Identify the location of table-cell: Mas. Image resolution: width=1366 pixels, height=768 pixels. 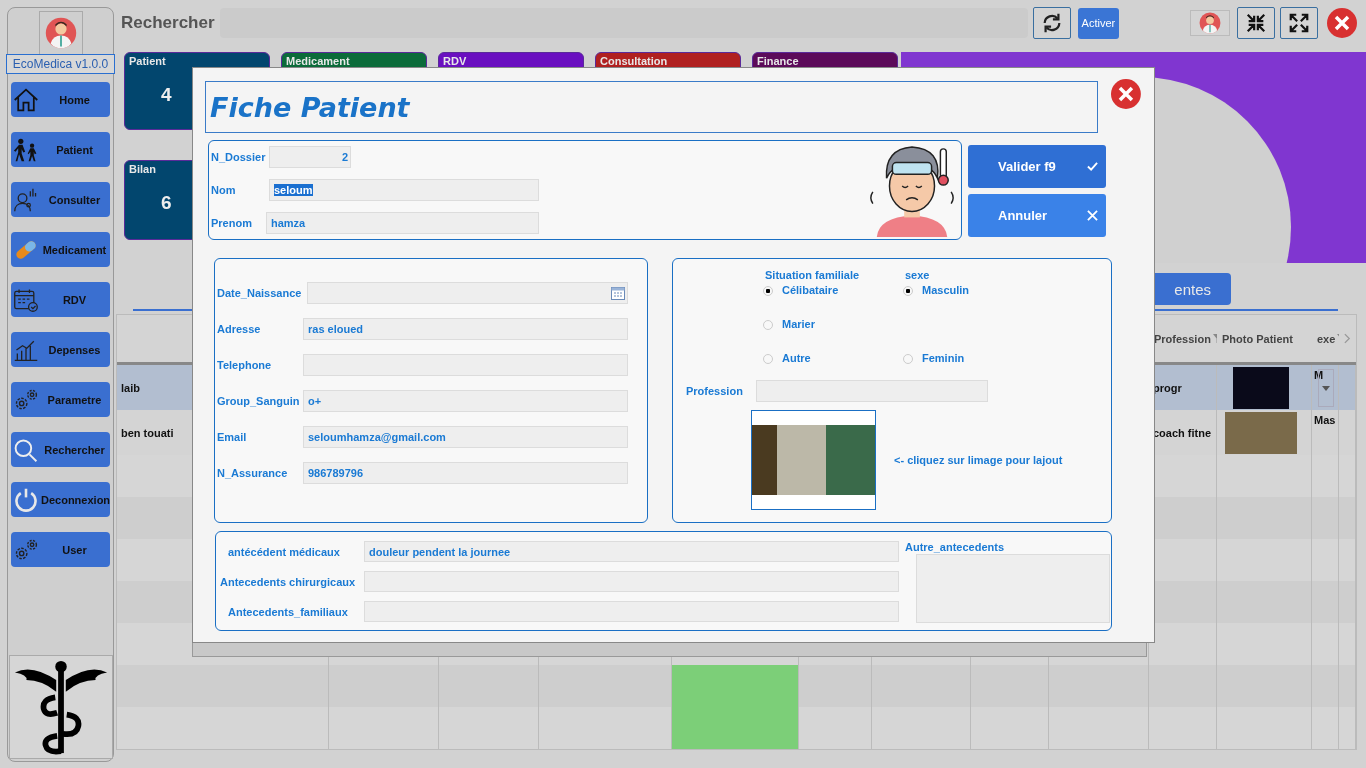
(1325, 420).